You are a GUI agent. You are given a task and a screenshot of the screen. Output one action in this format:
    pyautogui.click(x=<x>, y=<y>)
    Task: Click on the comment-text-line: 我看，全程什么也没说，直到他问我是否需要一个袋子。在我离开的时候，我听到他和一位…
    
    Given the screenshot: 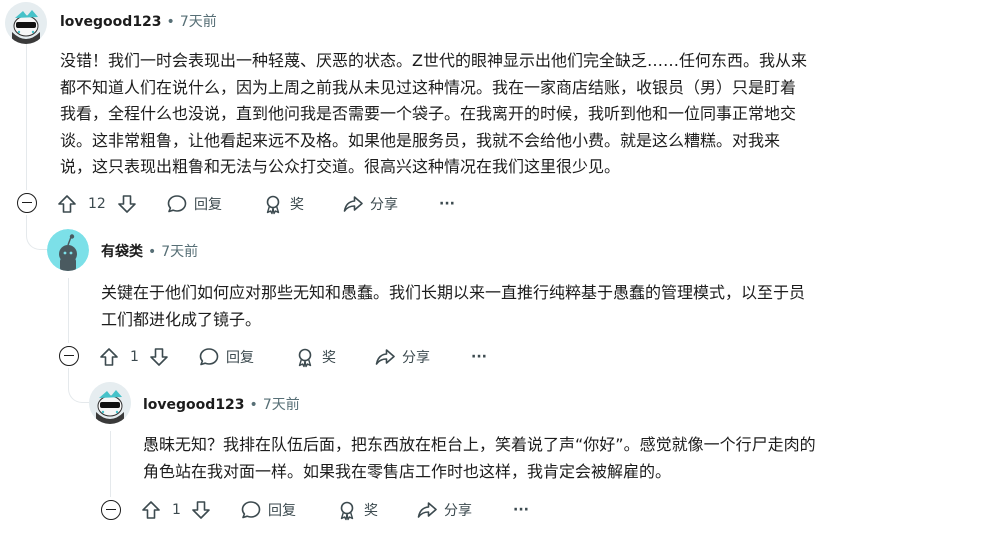 What is the action you would take?
    pyautogui.click(x=428, y=113)
    